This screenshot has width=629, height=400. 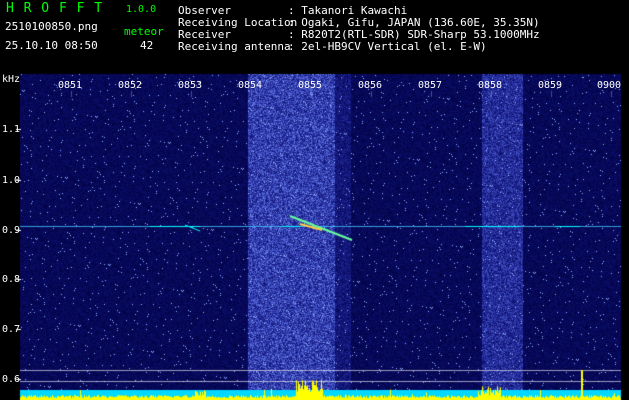 I want to click on app-version: 1.0.0, so click(x=141, y=9).